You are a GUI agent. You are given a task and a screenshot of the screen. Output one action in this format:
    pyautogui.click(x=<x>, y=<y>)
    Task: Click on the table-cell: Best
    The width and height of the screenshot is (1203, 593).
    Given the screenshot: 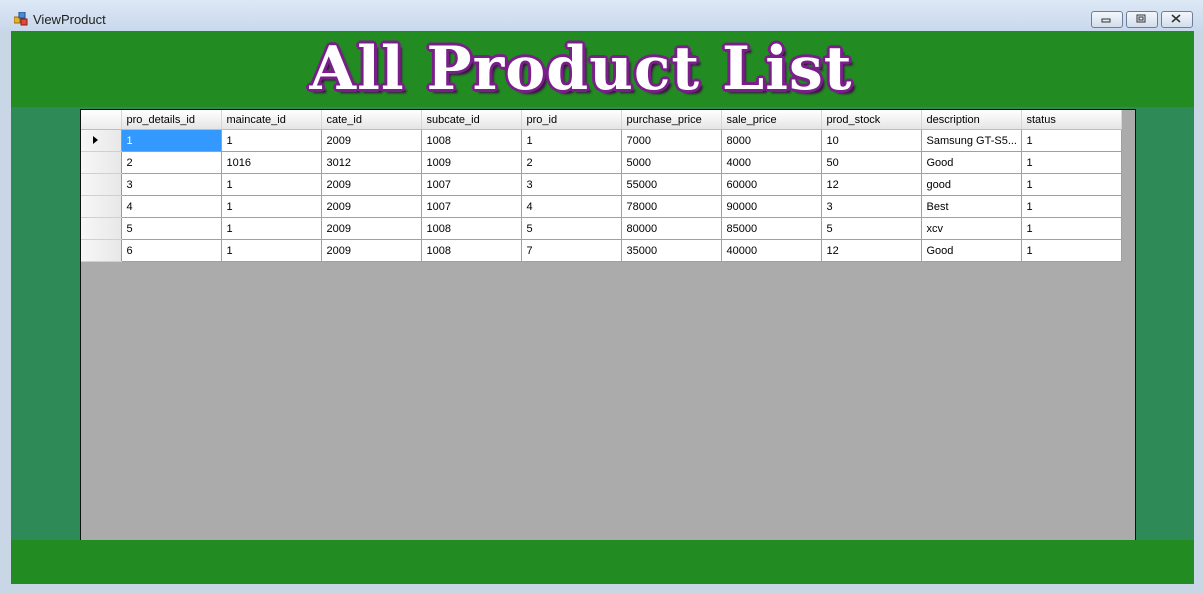 What is the action you would take?
    pyautogui.click(x=971, y=206)
    